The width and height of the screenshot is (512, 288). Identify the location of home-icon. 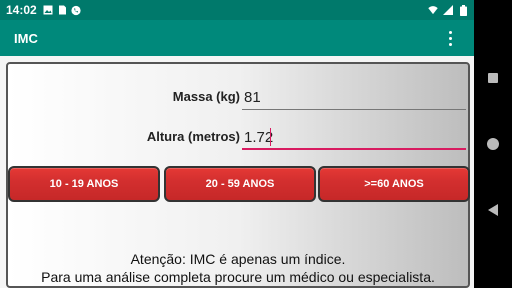
(493, 144).